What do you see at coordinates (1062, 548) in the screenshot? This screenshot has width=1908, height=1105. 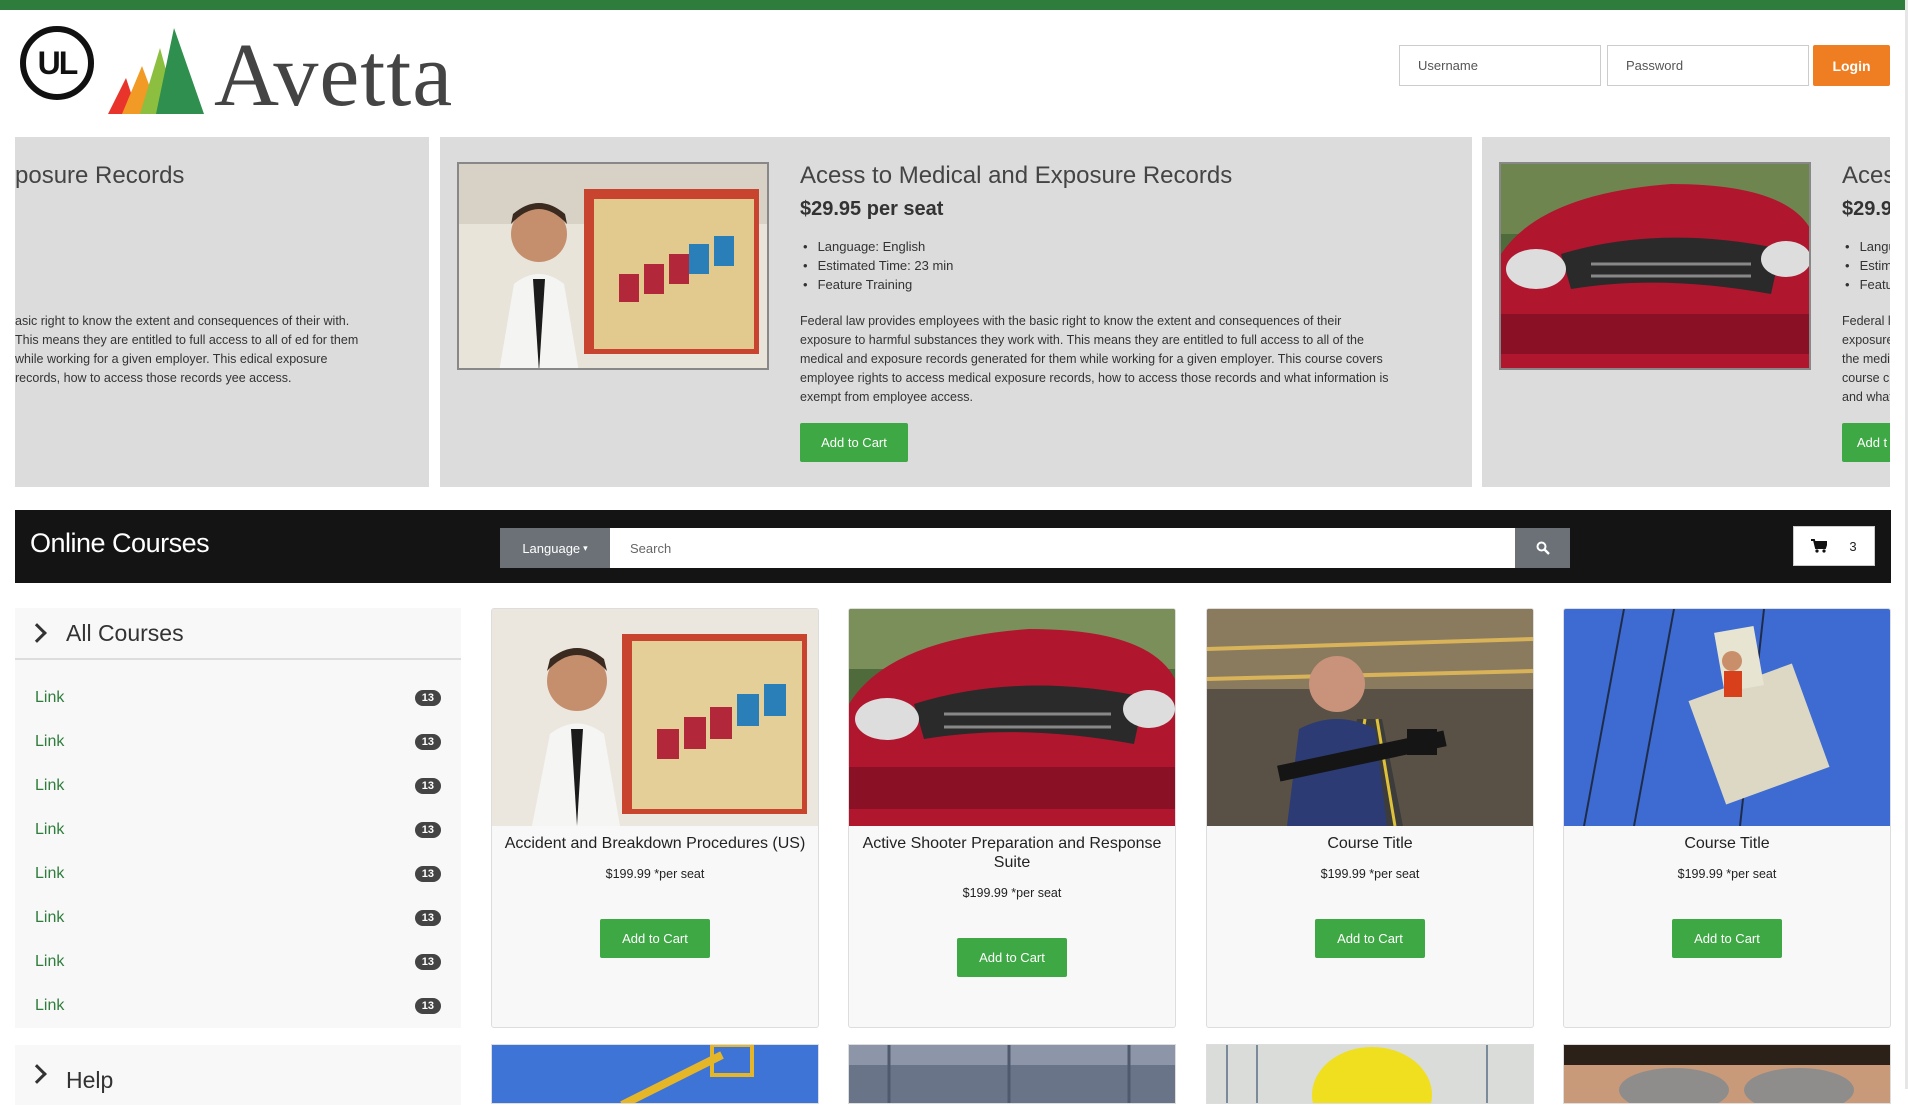 I see `search-input: Search` at bounding box center [1062, 548].